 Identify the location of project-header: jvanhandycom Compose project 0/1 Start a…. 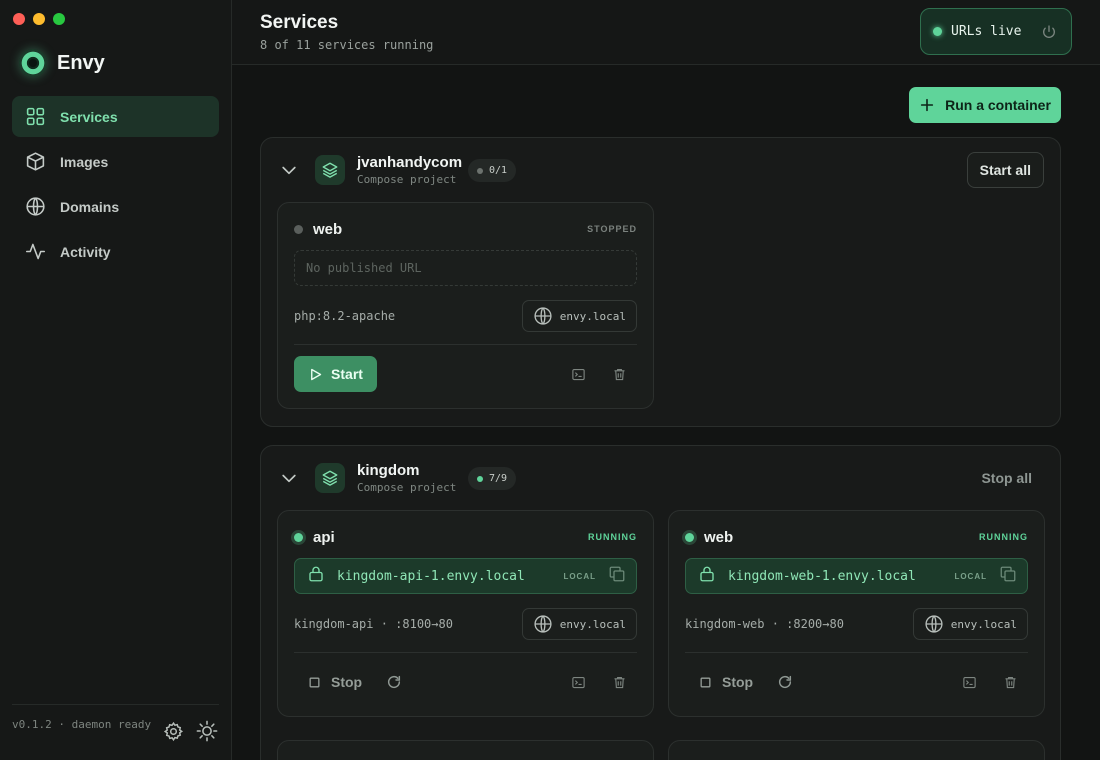
(660, 170).